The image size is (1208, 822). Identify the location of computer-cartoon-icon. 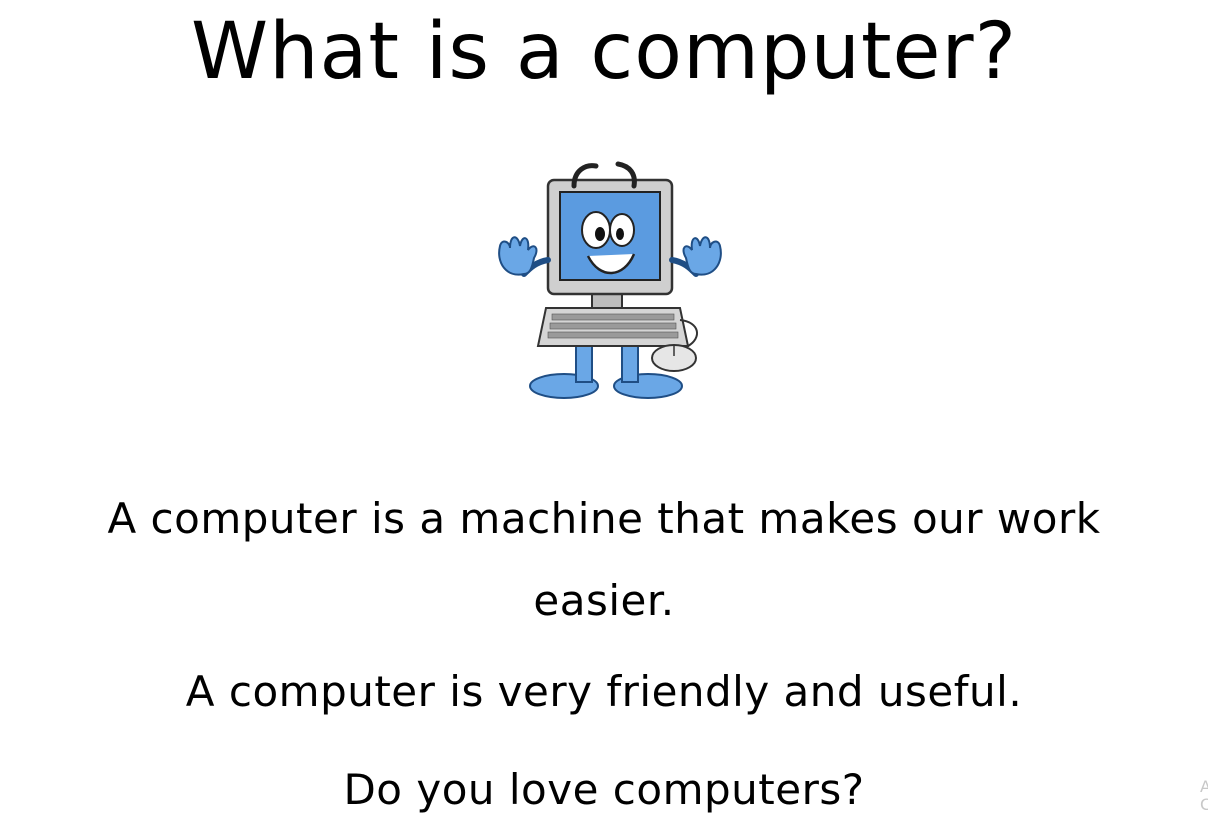
(613, 280).